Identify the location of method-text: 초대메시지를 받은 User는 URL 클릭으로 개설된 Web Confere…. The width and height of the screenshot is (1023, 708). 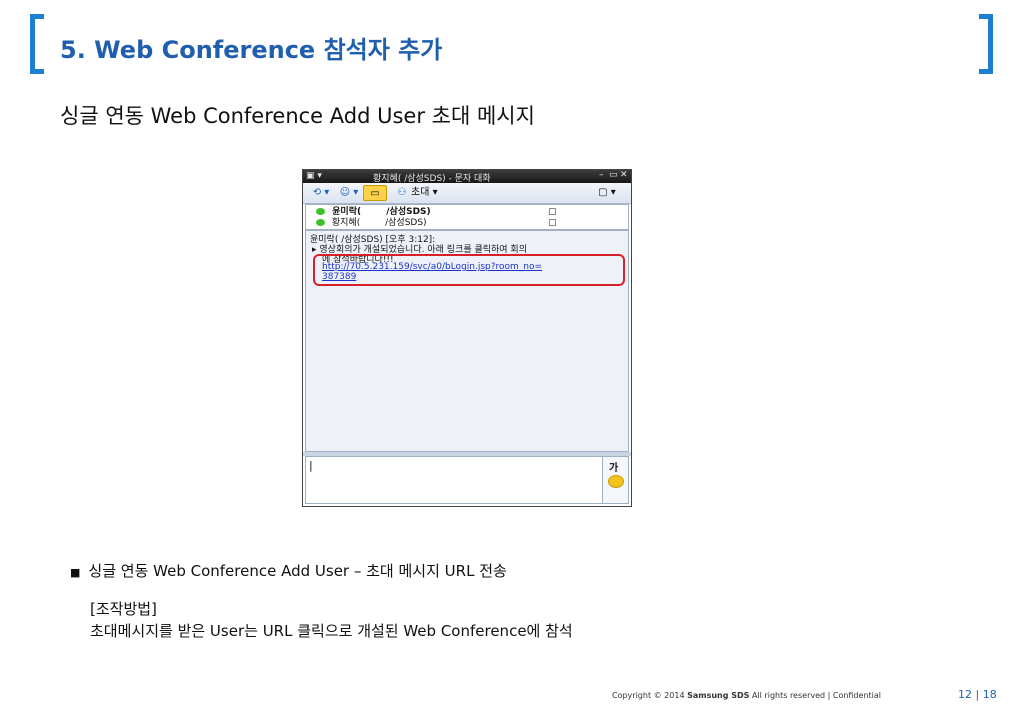
(331, 631).